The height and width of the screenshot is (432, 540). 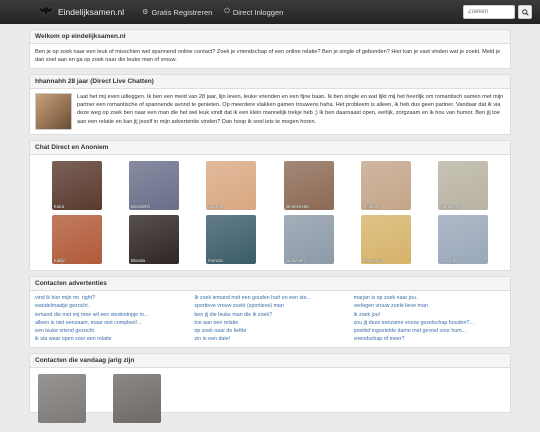 I want to click on ad-link: op zoek naar de liefde, so click(x=269, y=331).